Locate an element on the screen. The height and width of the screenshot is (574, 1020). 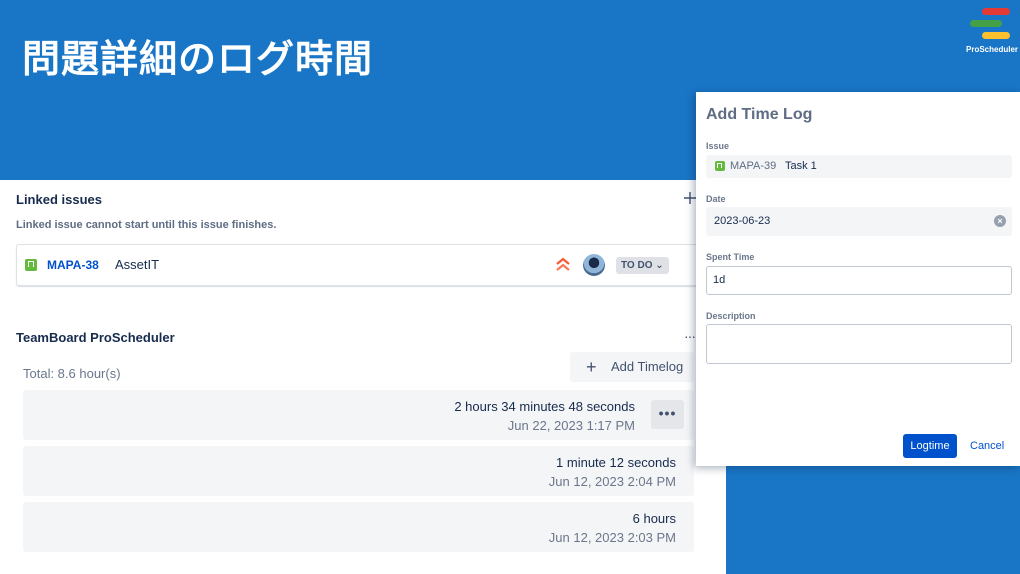
linked-issue-key: MAPA-38 is located at coordinates (73, 265).